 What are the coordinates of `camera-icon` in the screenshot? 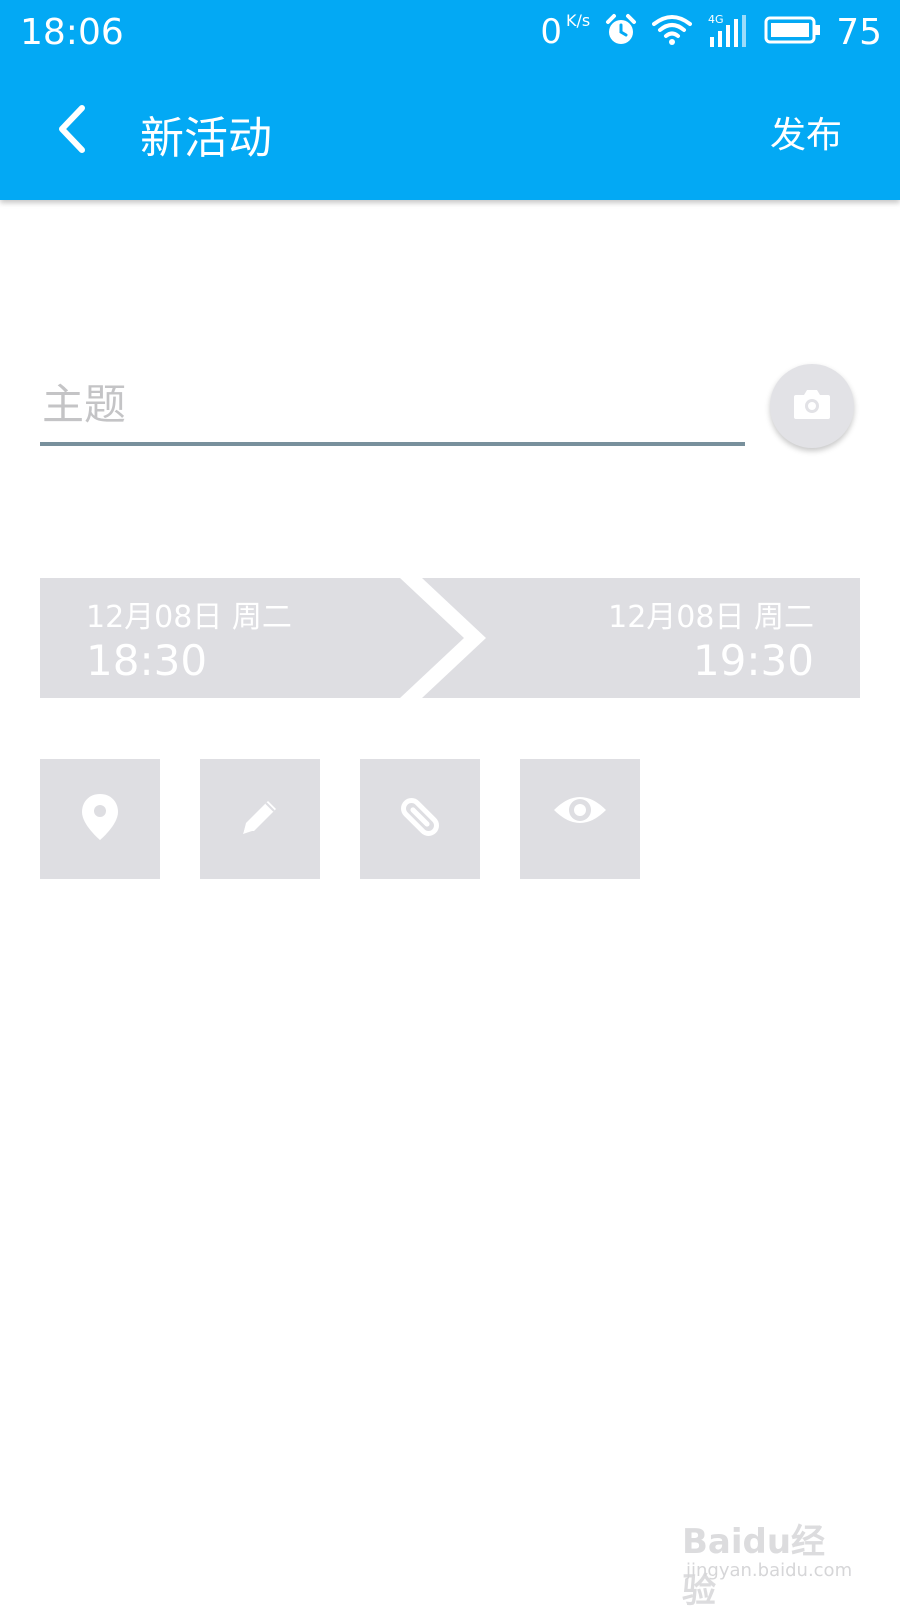 It's located at (812, 406).